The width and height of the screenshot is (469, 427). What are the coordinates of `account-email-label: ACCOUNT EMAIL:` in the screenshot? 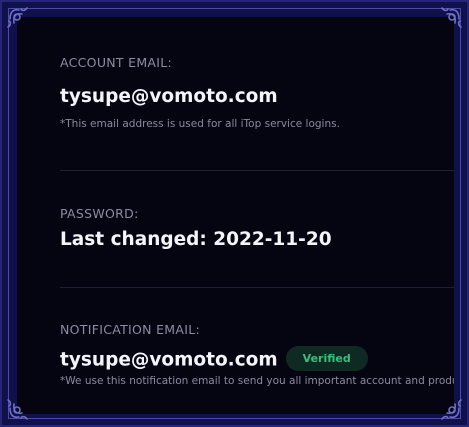 It's located at (116, 62).